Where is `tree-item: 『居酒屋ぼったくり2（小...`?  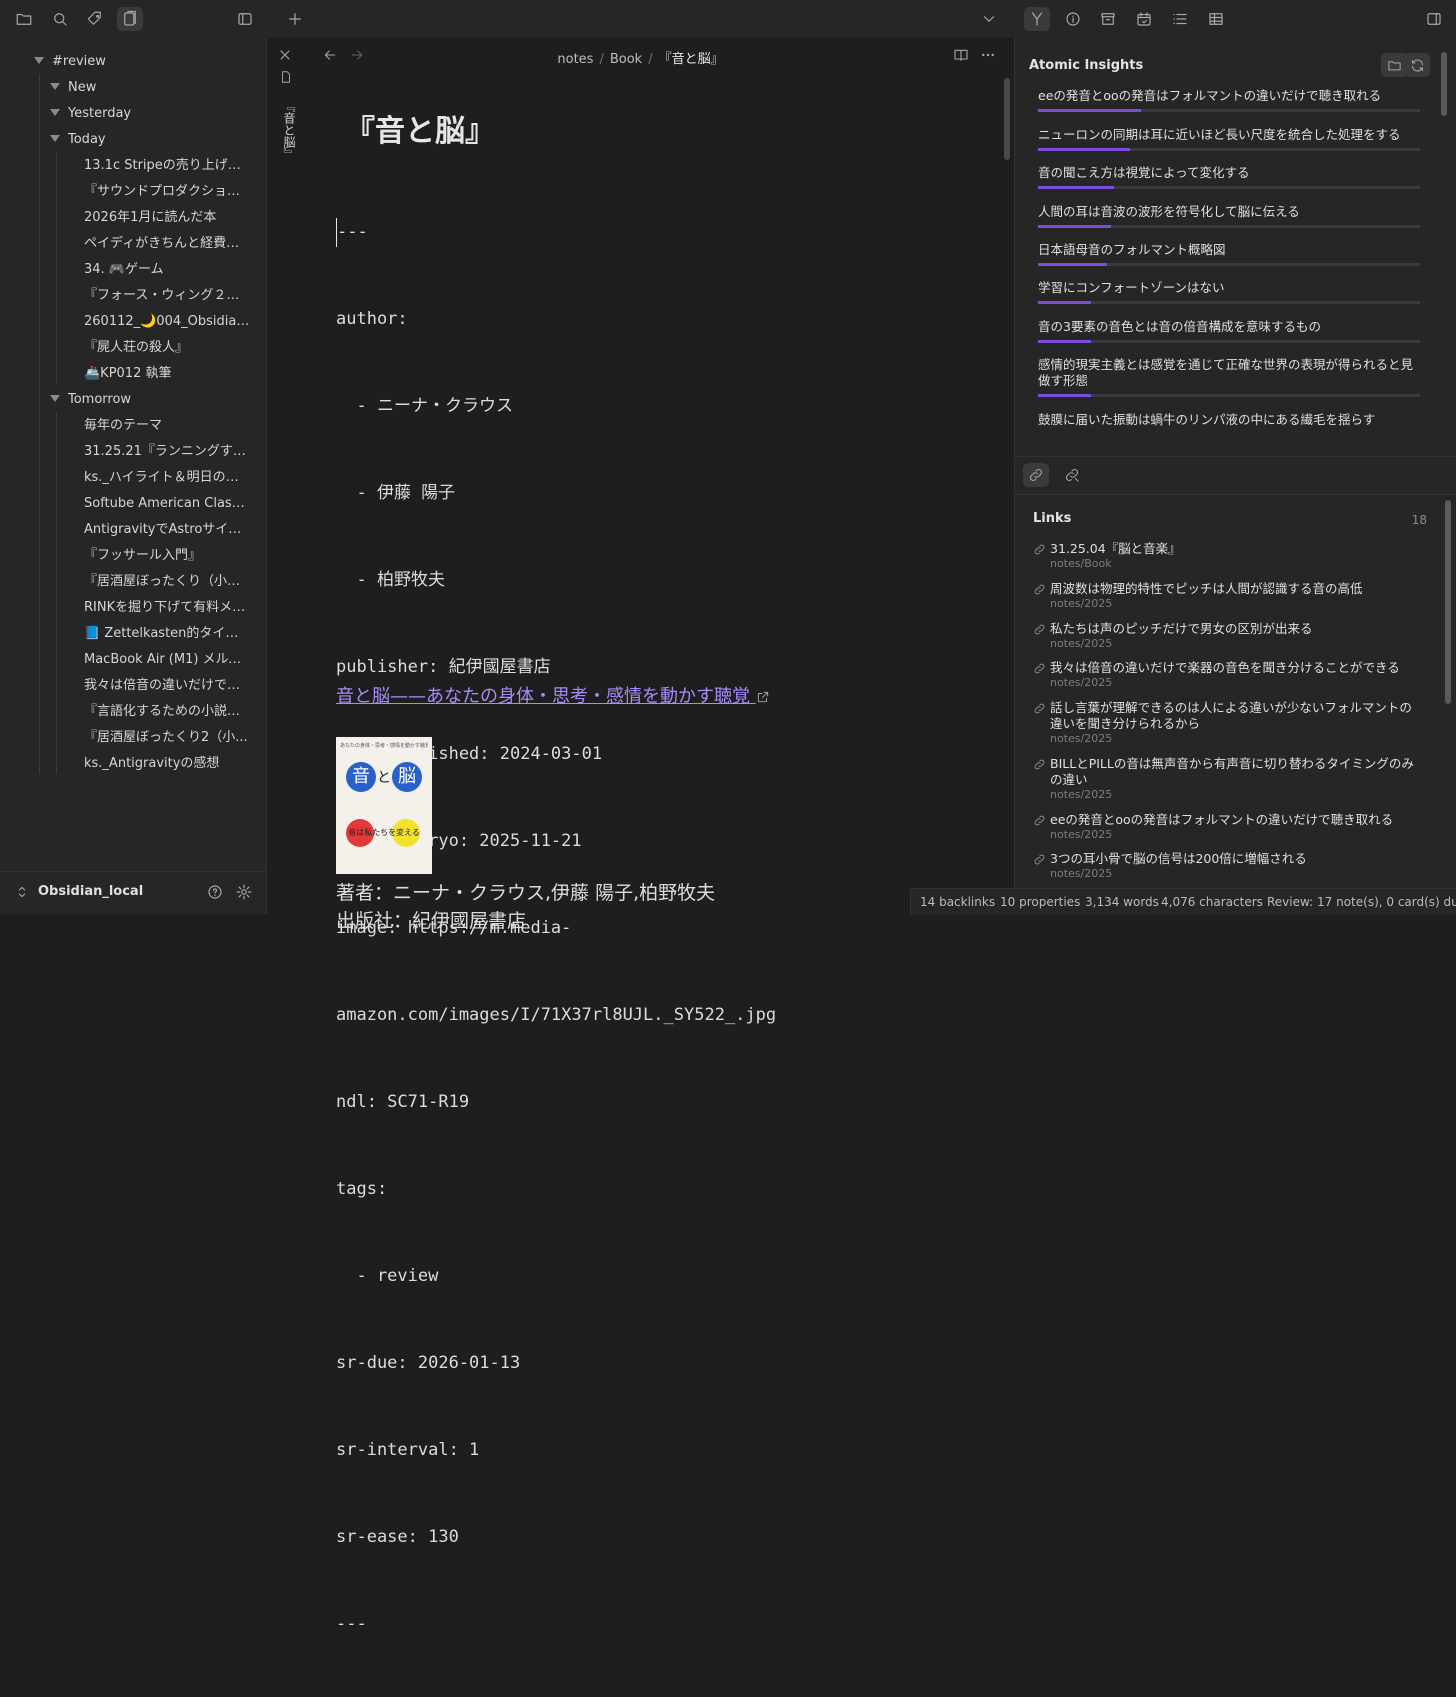 tree-item: 『居酒屋ぼったくり2（小... is located at coordinates (167, 738).